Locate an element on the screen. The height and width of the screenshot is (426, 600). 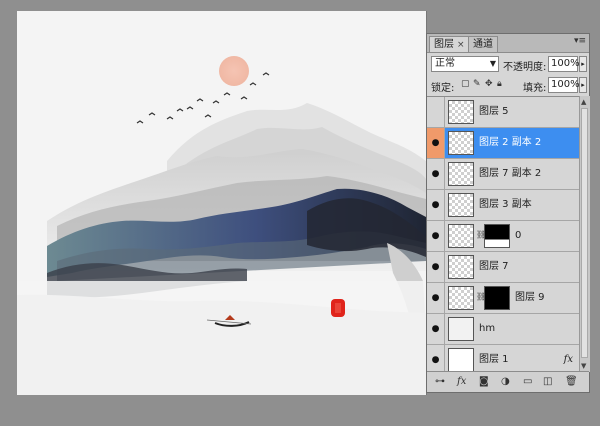
sun is located at coordinates (234, 71).